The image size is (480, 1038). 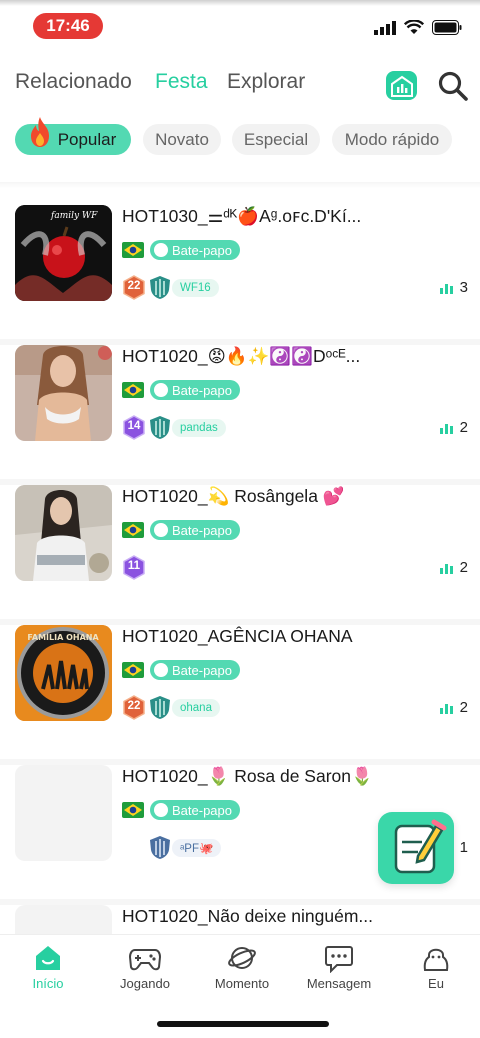 I want to click on status-icons, so click(x=418, y=27).